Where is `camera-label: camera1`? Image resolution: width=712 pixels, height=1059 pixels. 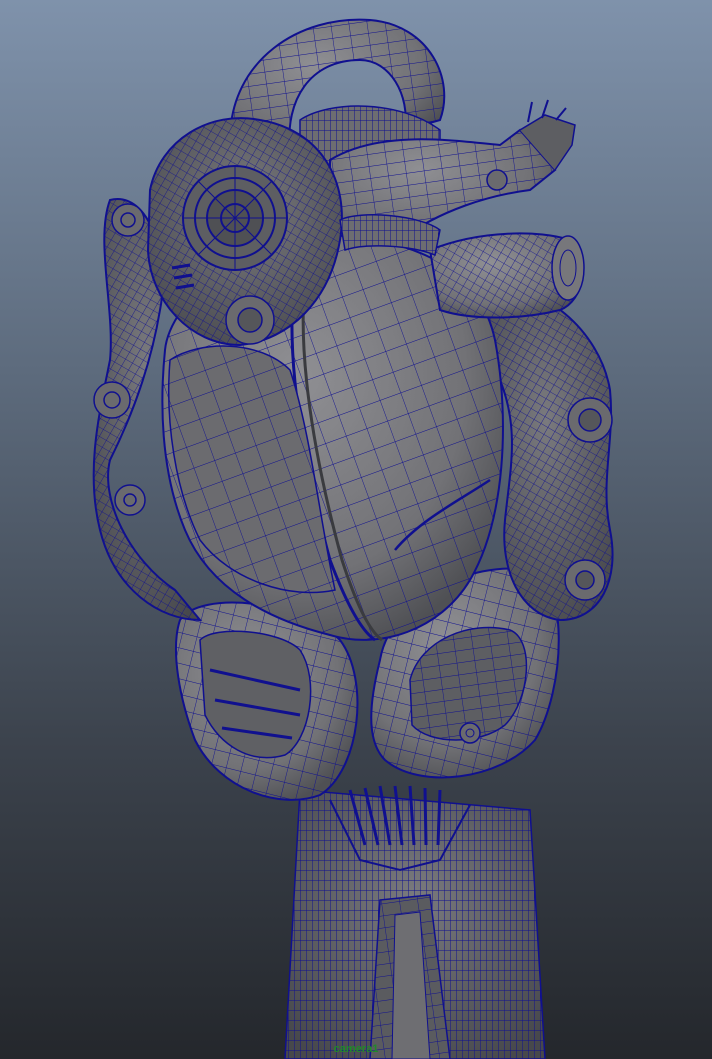 camera-label: camera1 is located at coordinates (356, 1049).